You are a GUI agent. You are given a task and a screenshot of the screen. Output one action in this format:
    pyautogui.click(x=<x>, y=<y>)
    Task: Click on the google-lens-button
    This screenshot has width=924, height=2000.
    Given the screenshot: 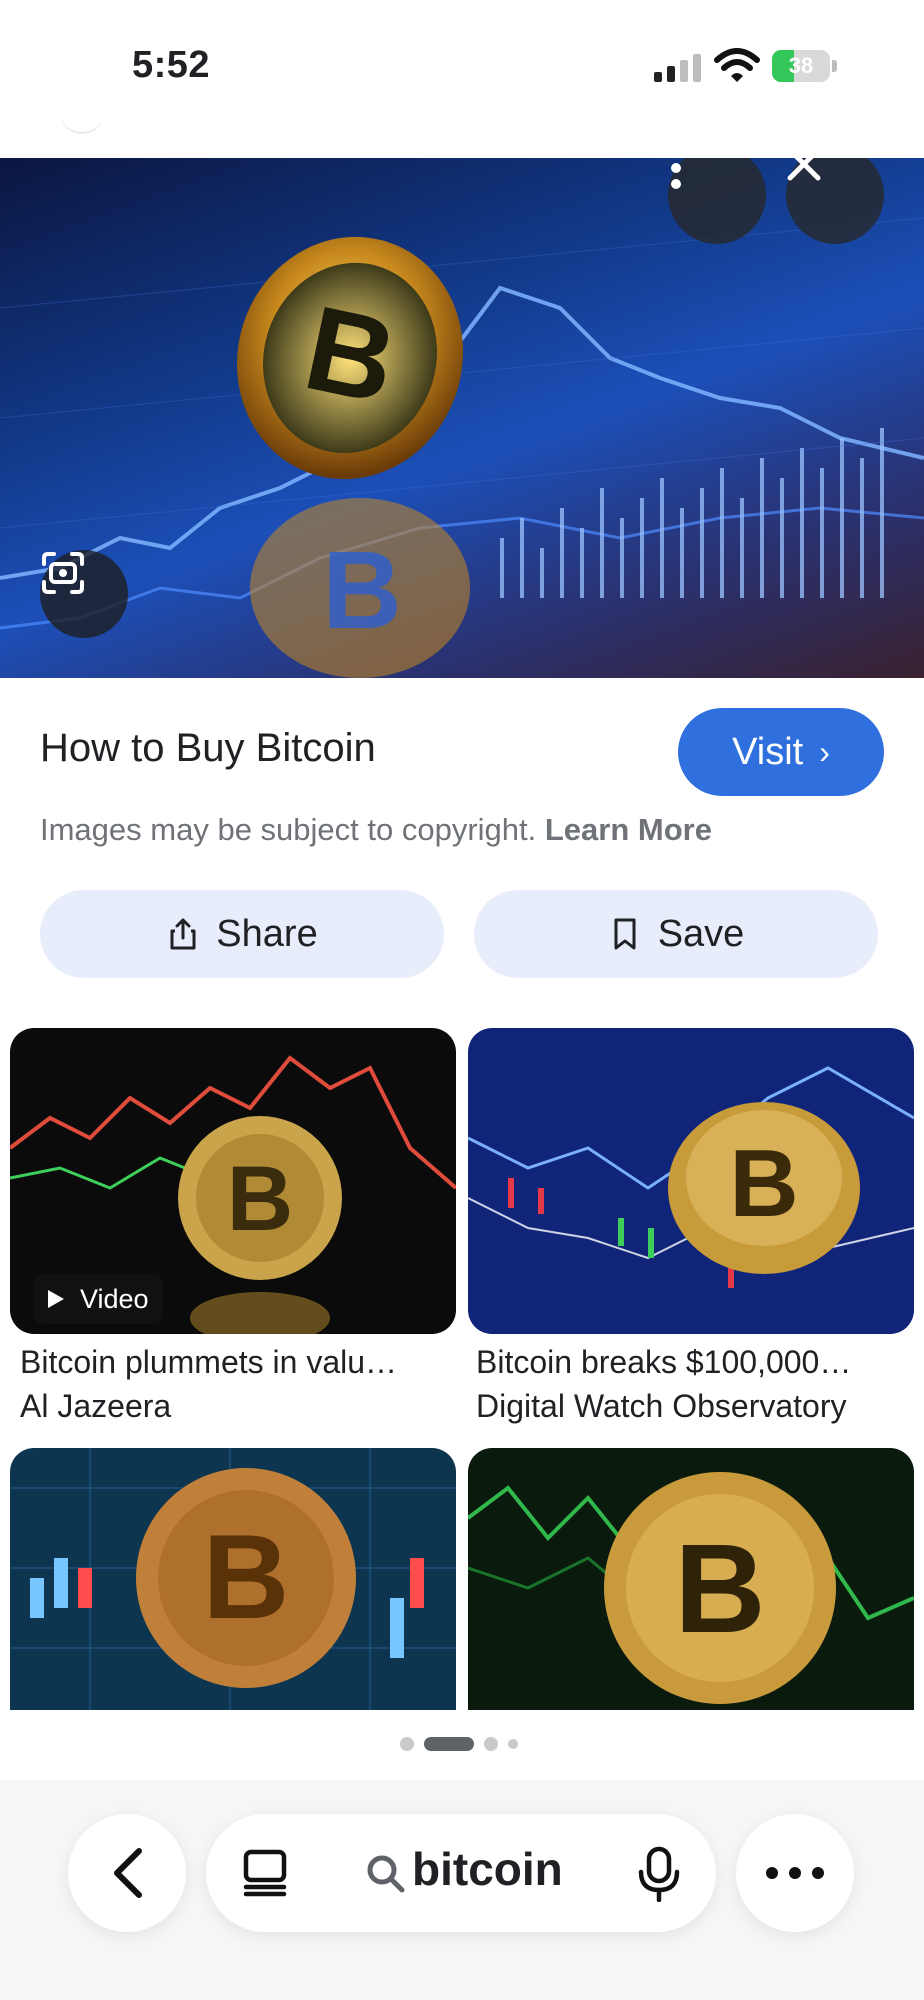 What is the action you would take?
    pyautogui.click(x=84, y=594)
    